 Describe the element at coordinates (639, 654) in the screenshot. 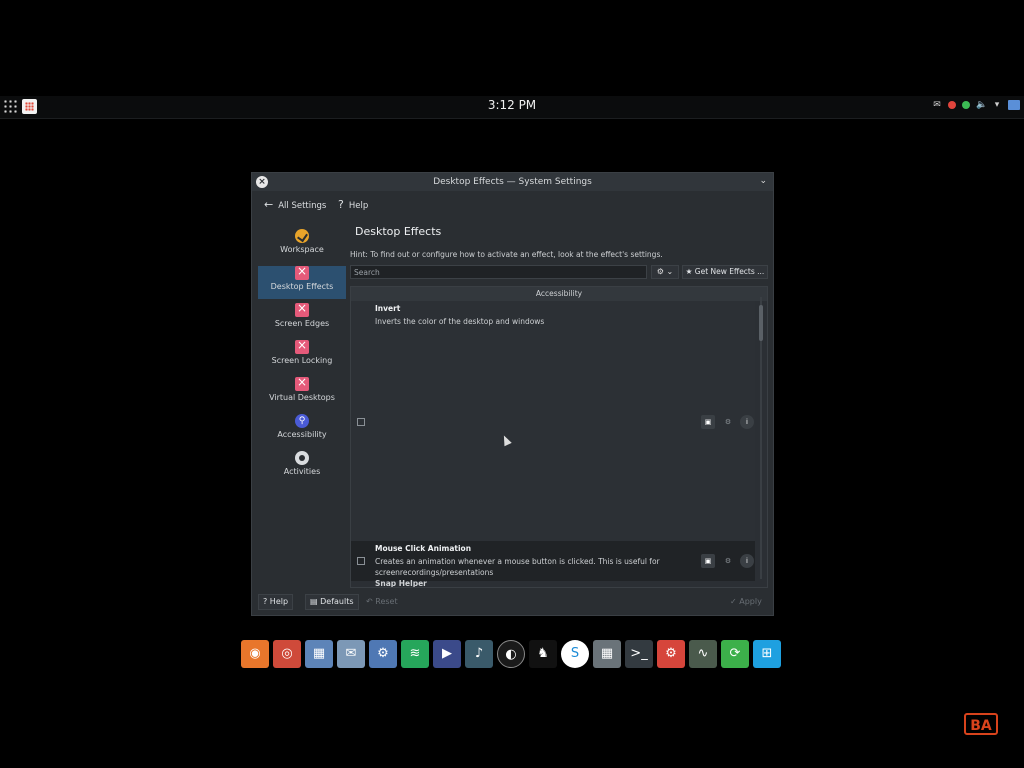

I see `terminal-icon: >_` at that location.